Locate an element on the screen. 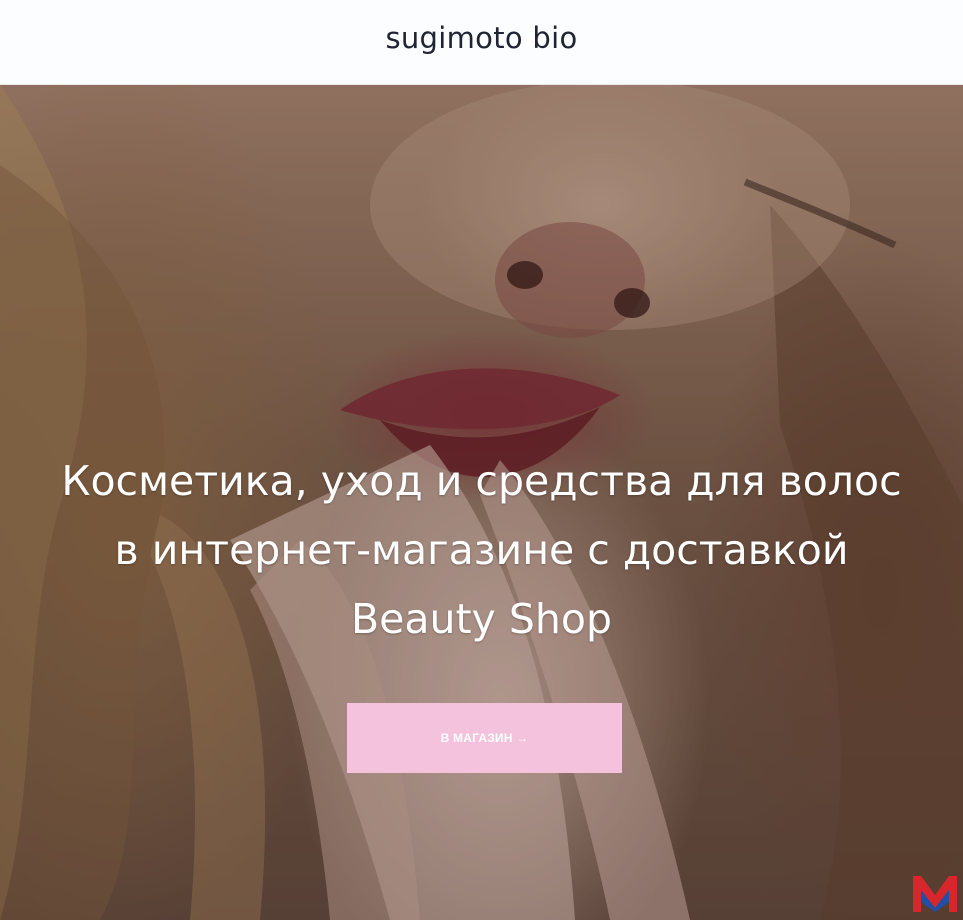 This screenshot has height=920, width=963. shop-button: В МАГАЗИН → is located at coordinates (484, 738).